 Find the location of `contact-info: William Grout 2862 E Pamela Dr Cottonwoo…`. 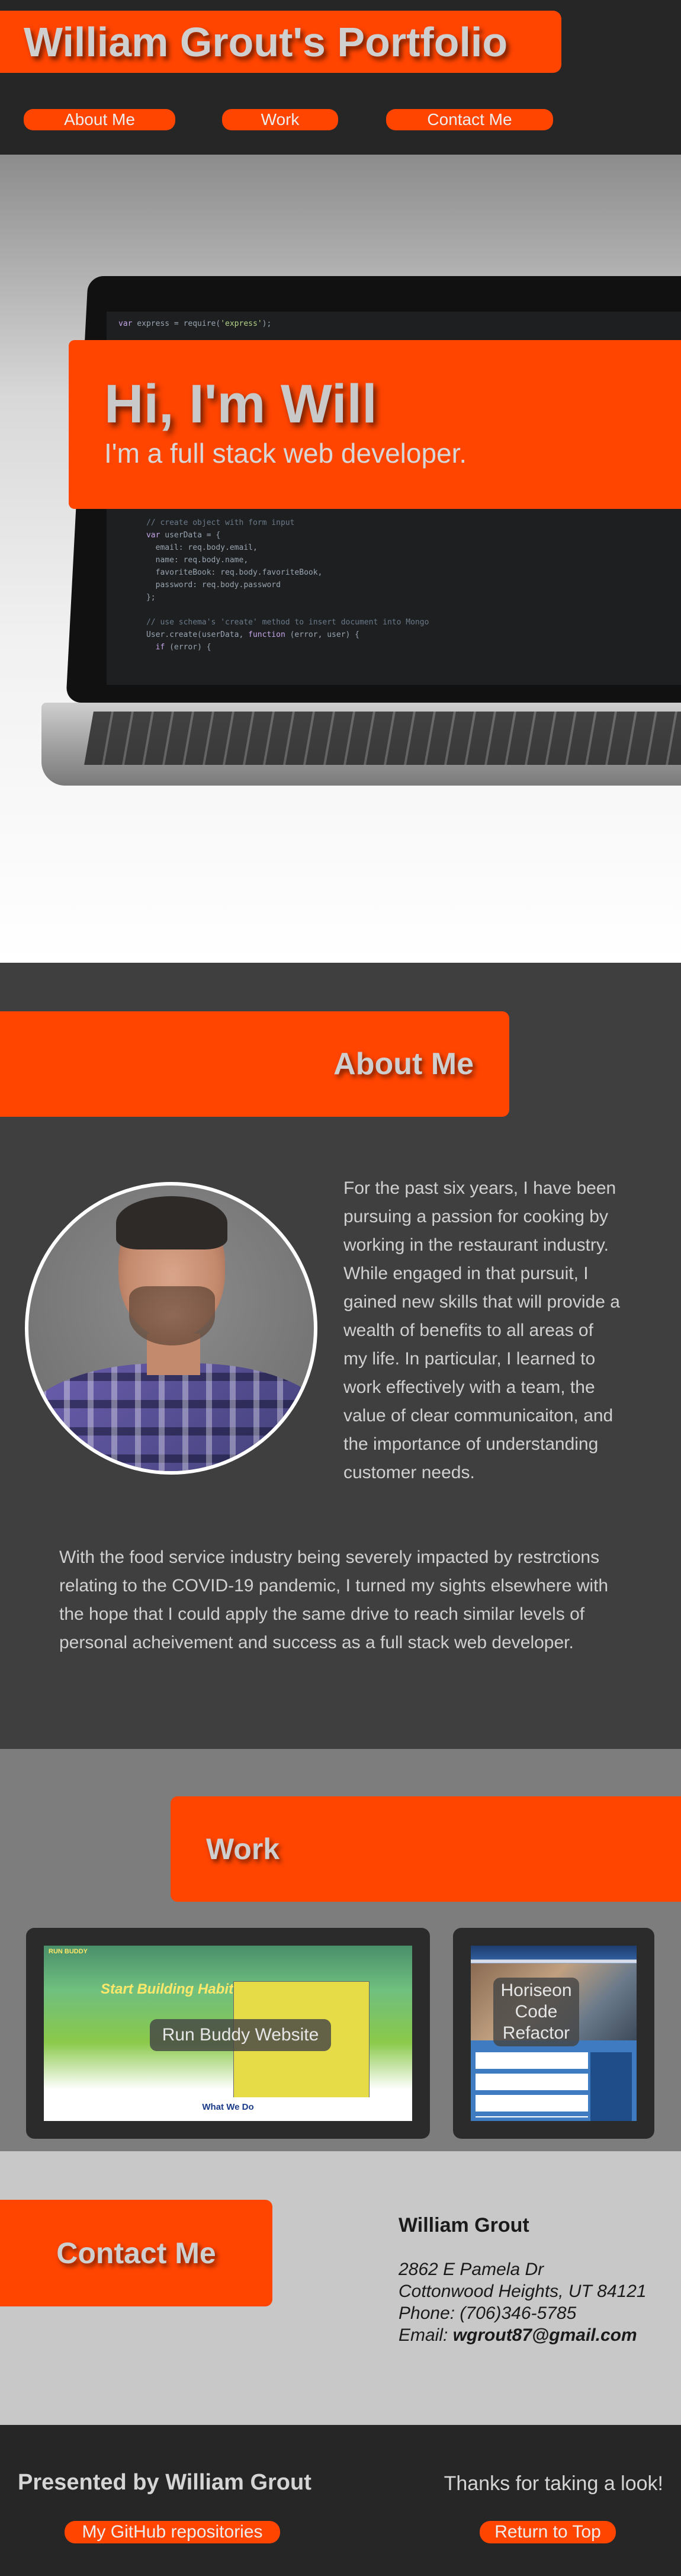

contact-info: William Grout 2862 E Pamela Dr Cottonwoo… is located at coordinates (535, 2280).